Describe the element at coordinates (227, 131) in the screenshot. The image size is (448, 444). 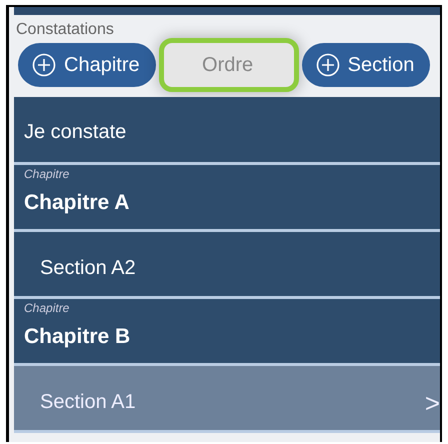
I see `list-row: Je constate` at that location.